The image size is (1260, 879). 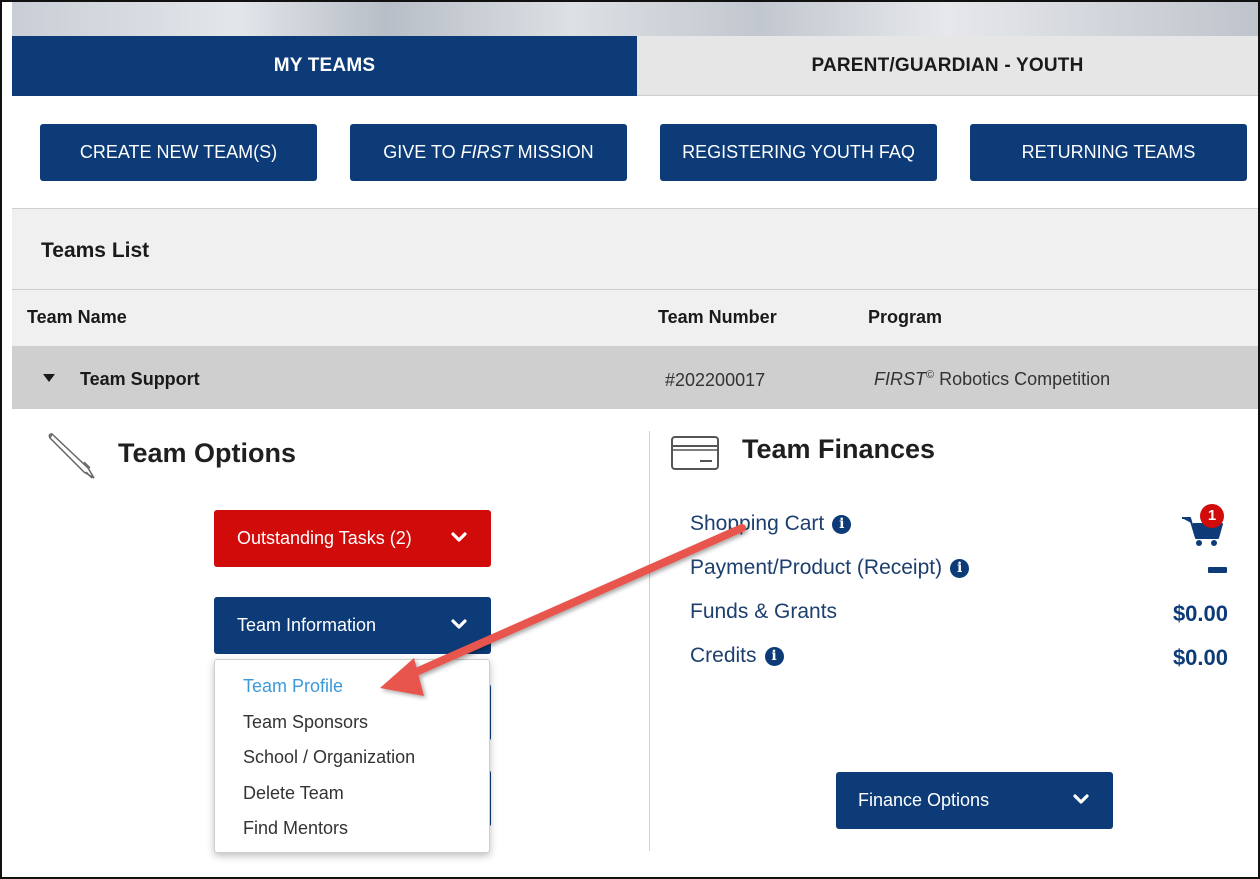 I want to click on funds-grants-value: $0.00, so click(x=1200, y=613).